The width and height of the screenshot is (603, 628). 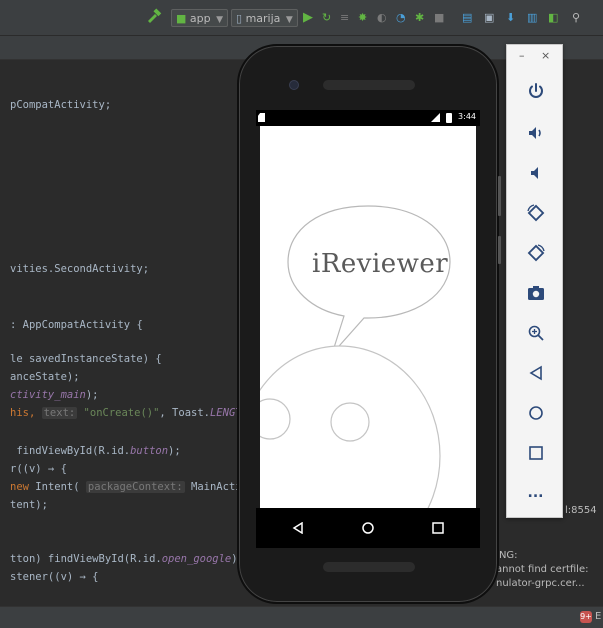 I want to click on layout-inspector-icon: ◧, so click(x=553, y=18).